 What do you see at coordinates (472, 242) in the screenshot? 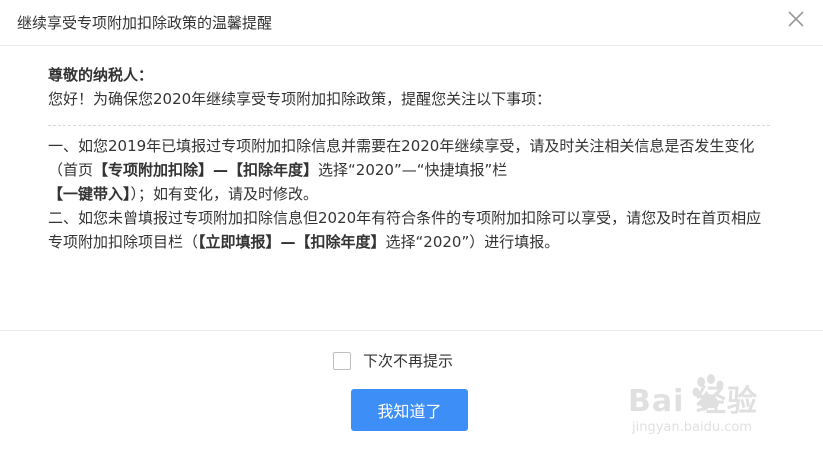
I see `notice-2-text-b: 选择“2020”）进行填报。` at bounding box center [472, 242].